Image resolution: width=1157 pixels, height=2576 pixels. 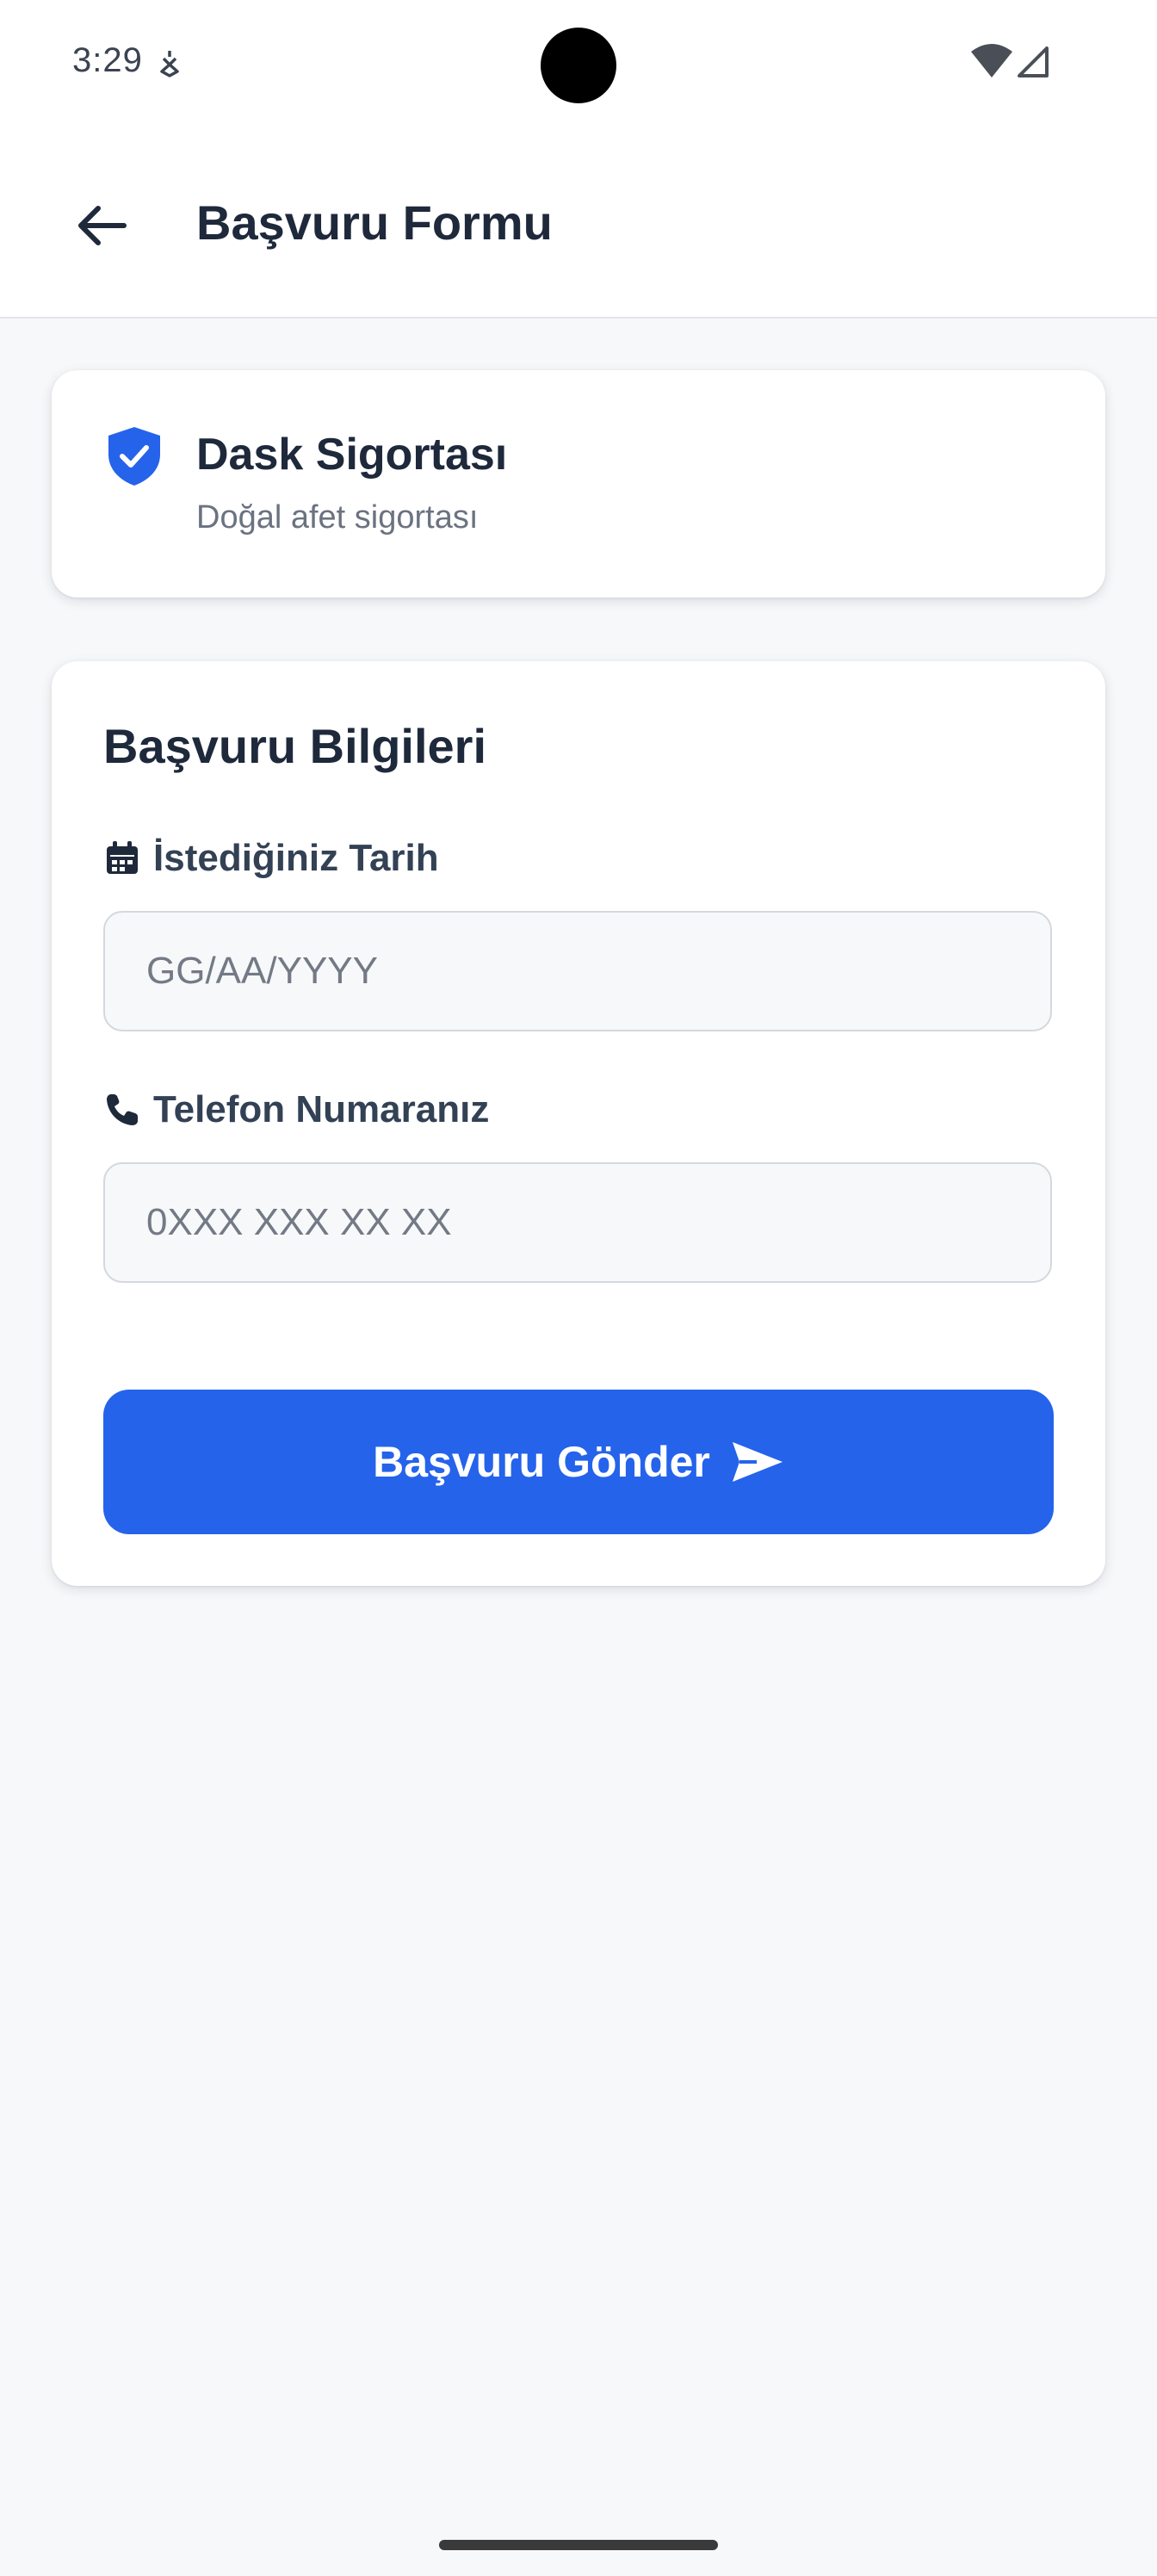 What do you see at coordinates (123, 1109) in the screenshot?
I see `phone-icon` at bounding box center [123, 1109].